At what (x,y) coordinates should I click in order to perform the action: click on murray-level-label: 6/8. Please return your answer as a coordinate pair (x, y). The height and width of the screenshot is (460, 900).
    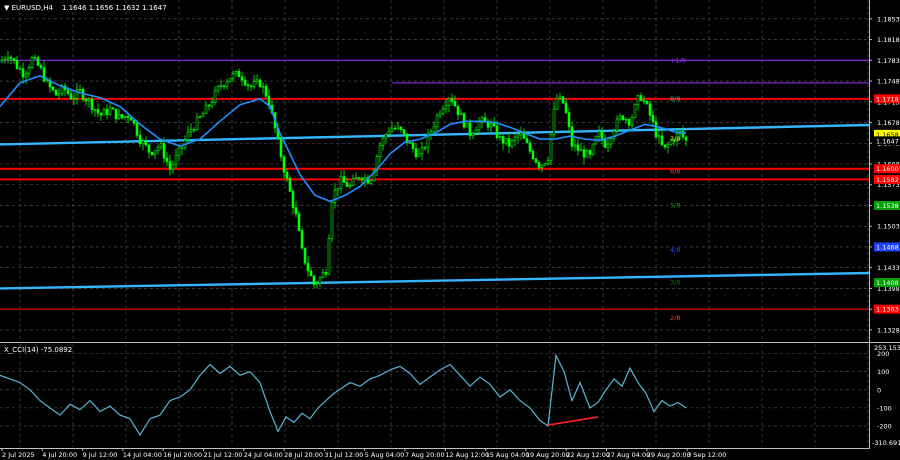
    Looking at the image, I should click on (675, 172).